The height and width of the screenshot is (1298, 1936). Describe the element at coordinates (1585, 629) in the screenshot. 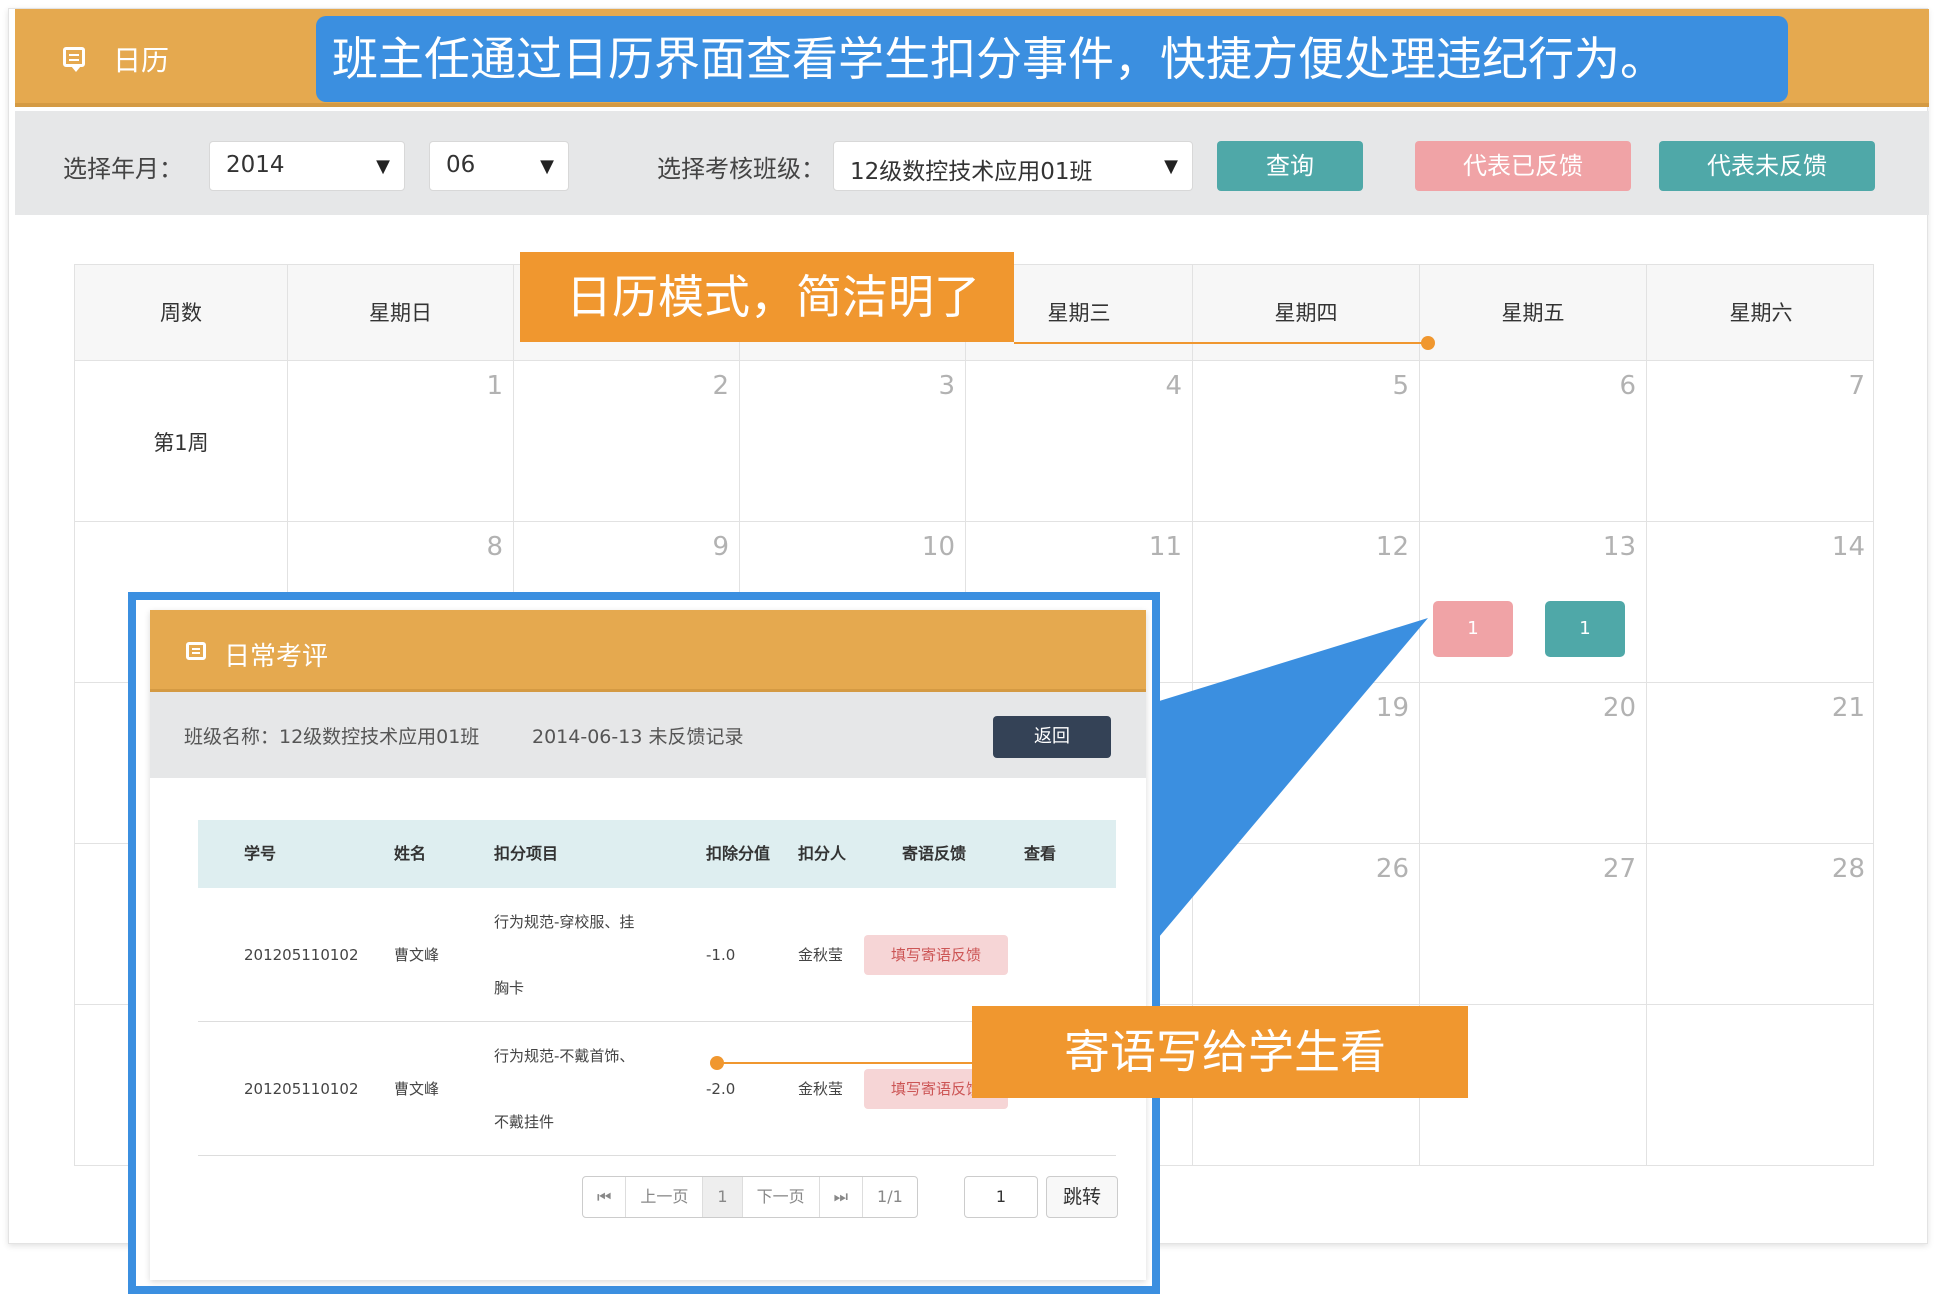

I see `not-fed-back-badge: 1` at that location.